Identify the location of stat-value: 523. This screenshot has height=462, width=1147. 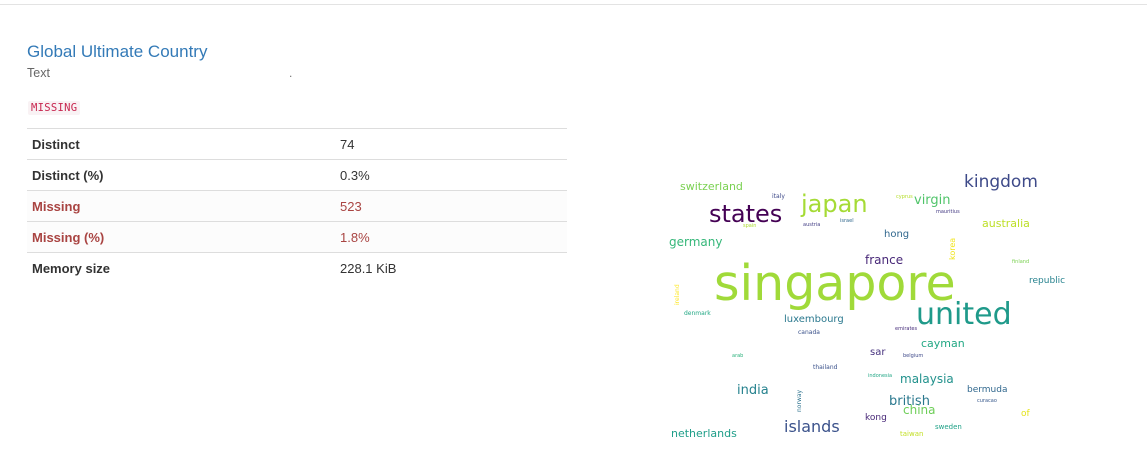
(451, 206).